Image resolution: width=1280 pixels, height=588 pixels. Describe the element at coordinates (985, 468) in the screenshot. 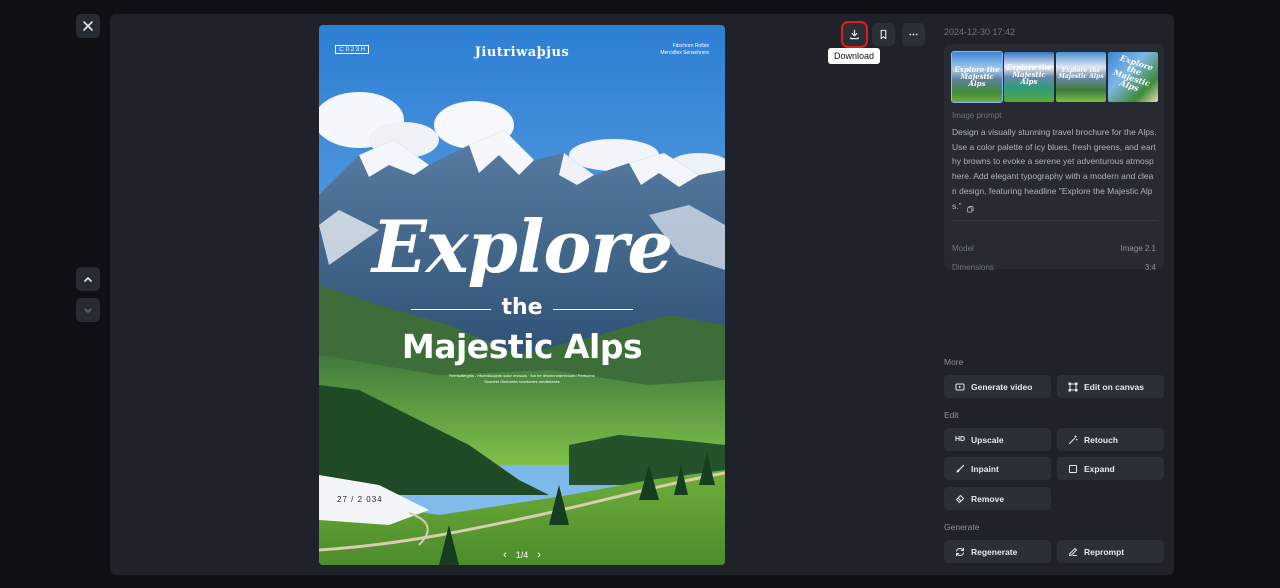

I see `inpaint-label: Inpaint` at that location.